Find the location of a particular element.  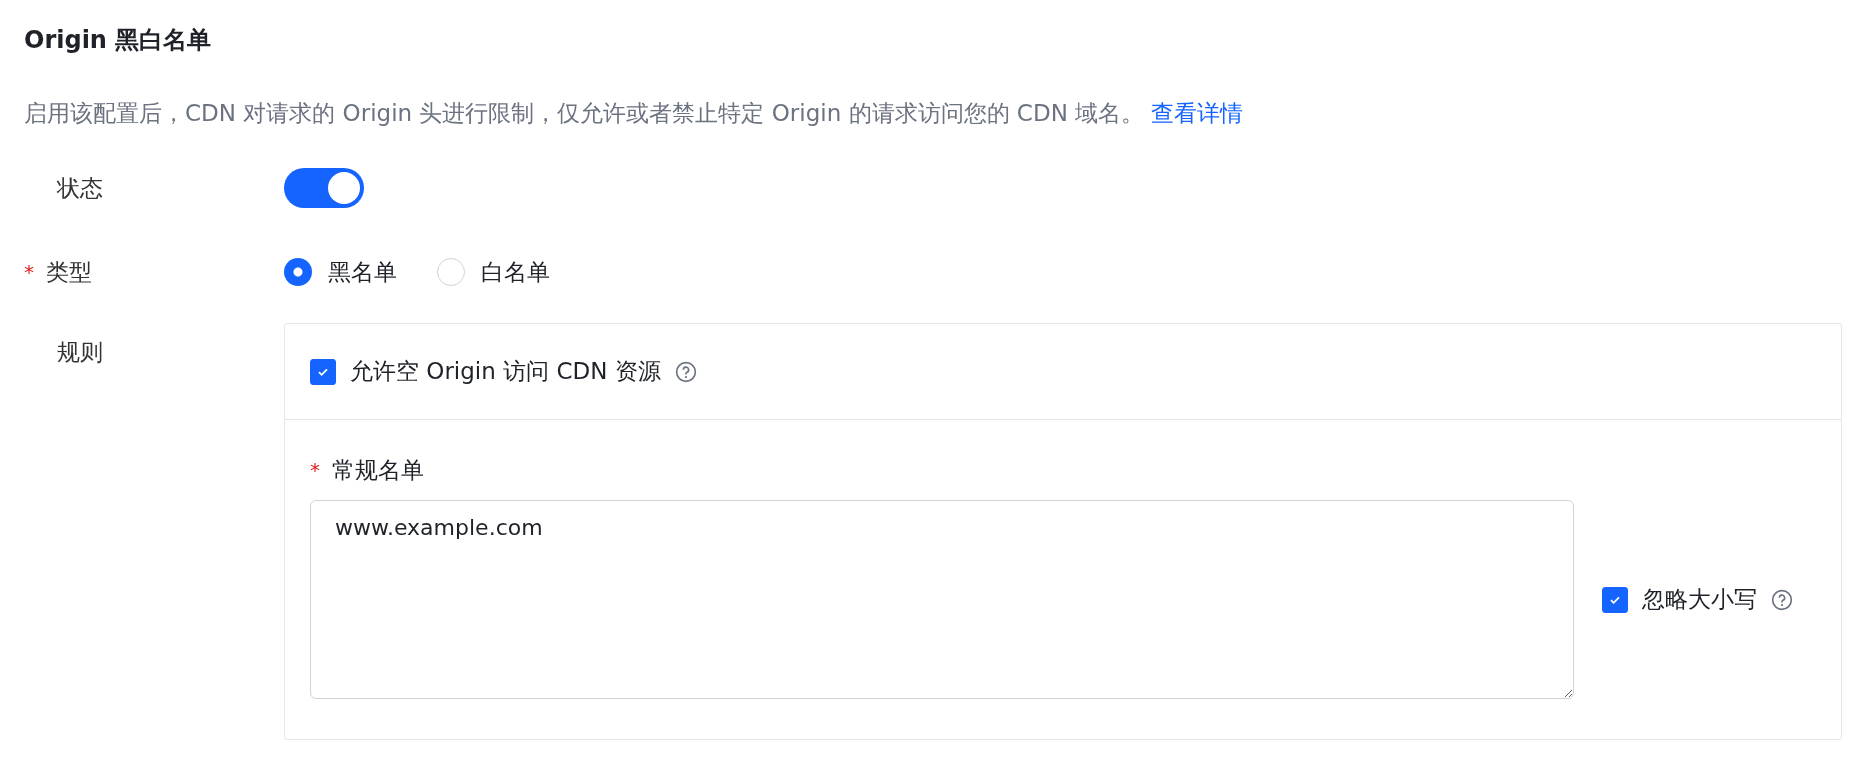

details-link: 查看详情 is located at coordinates (1197, 113).